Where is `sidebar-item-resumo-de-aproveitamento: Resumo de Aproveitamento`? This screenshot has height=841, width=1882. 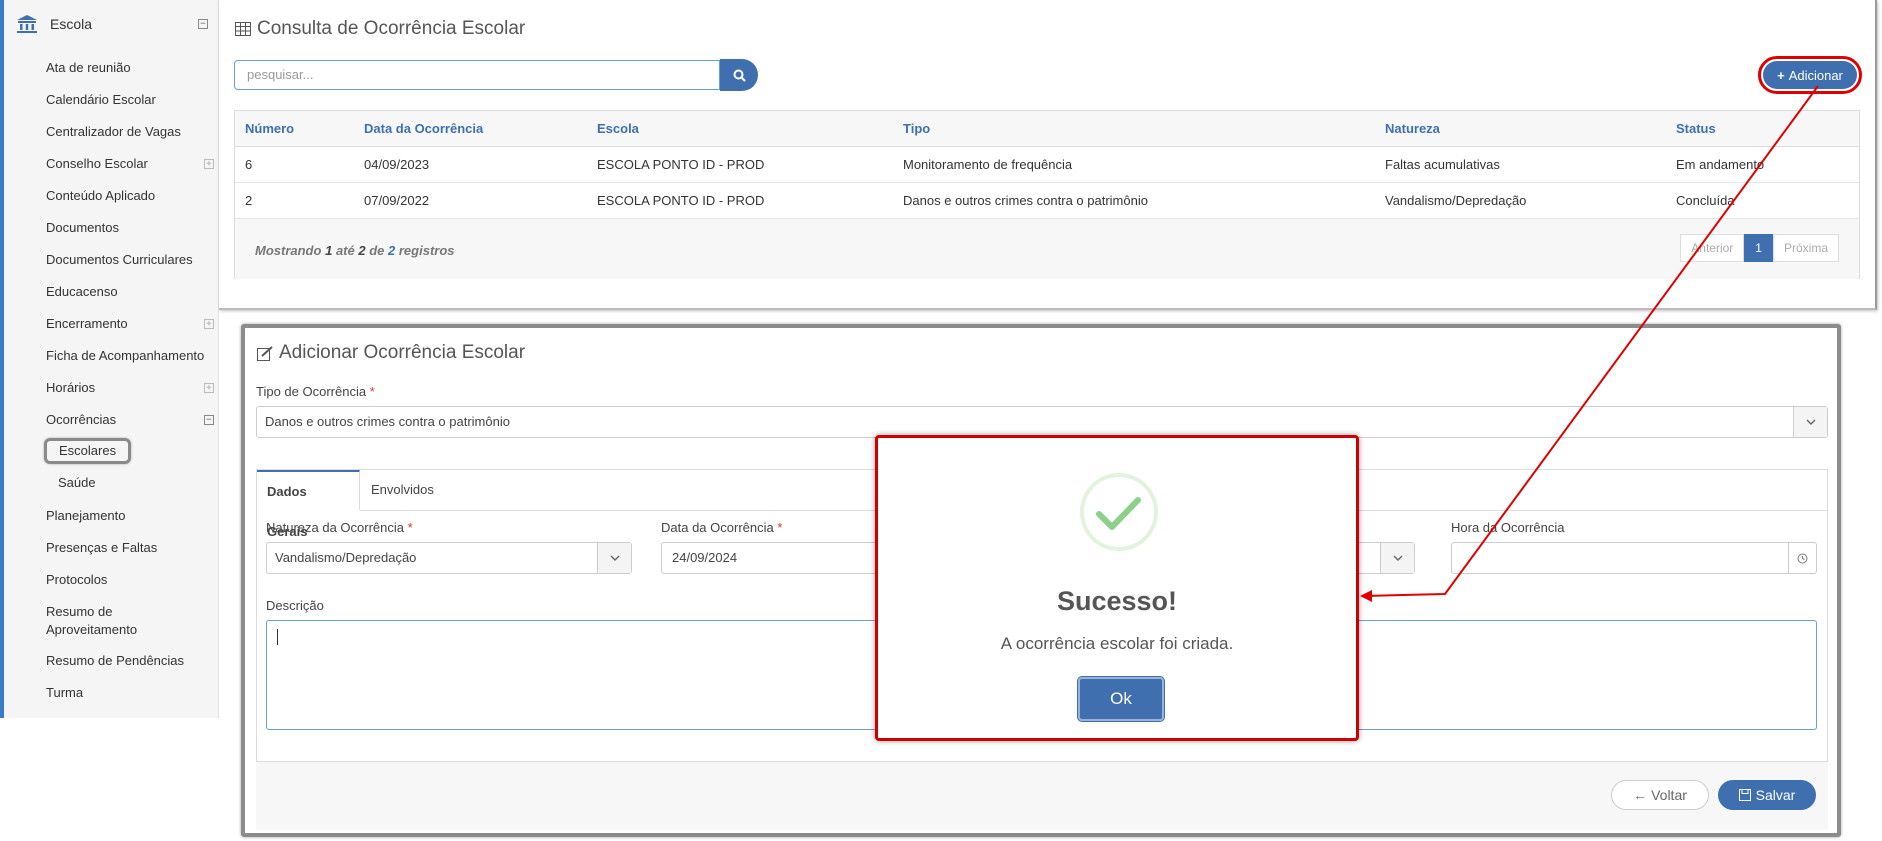 sidebar-item-resumo-de-aproveitamento: Resumo de Aproveitamento is located at coordinates (116, 621).